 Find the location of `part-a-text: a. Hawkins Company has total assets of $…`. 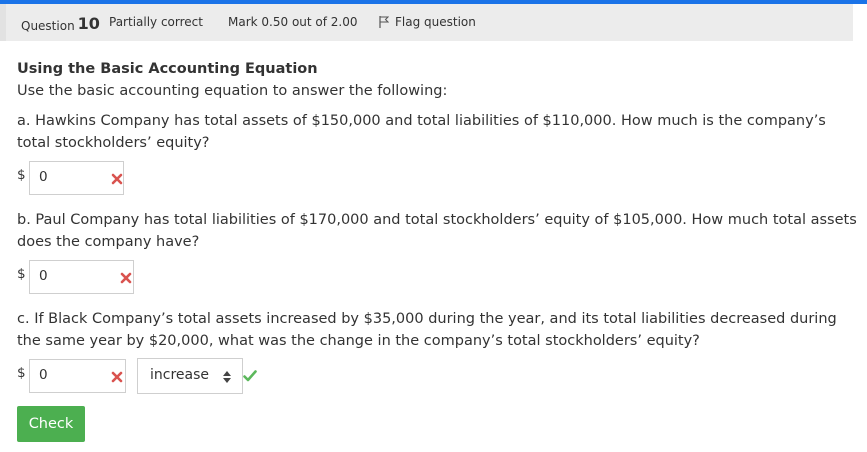

part-a-text: a. Hawkins Company has total assets of $… is located at coordinates (421, 132).